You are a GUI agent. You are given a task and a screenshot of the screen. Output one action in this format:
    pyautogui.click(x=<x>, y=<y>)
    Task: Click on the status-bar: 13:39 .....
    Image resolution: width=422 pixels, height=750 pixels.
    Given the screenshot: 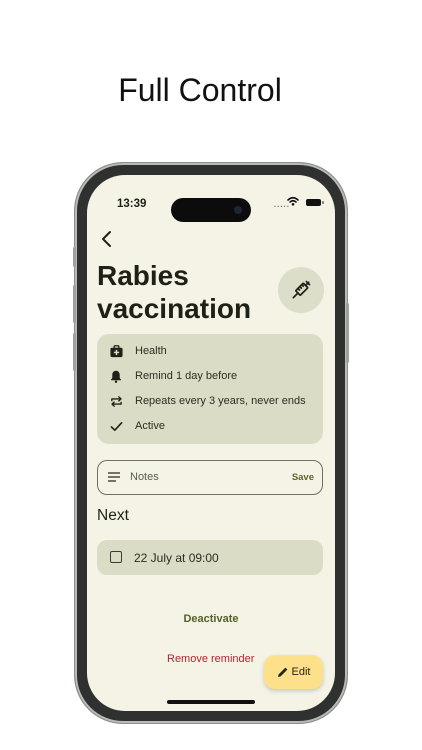 What is the action you would take?
    pyautogui.click(x=211, y=207)
    